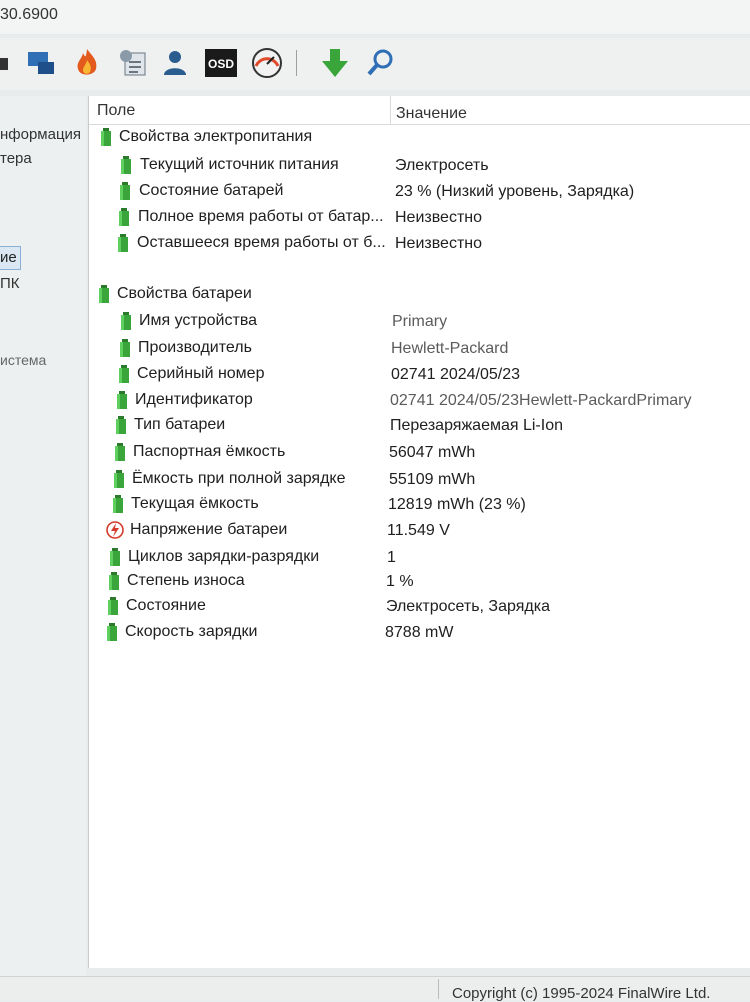  Describe the element at coordinates (41, 63) in the screenshot. I see `network-icon` at that location.